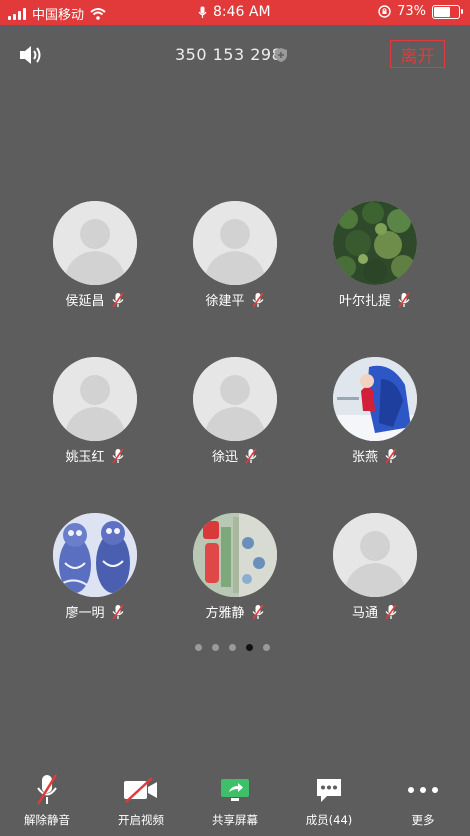 The image size is (470, 836). What do you see at coordinates (85, 613) in the screenshot?
I see `participant-name: 廖一明` at bounding box center [85, 613].